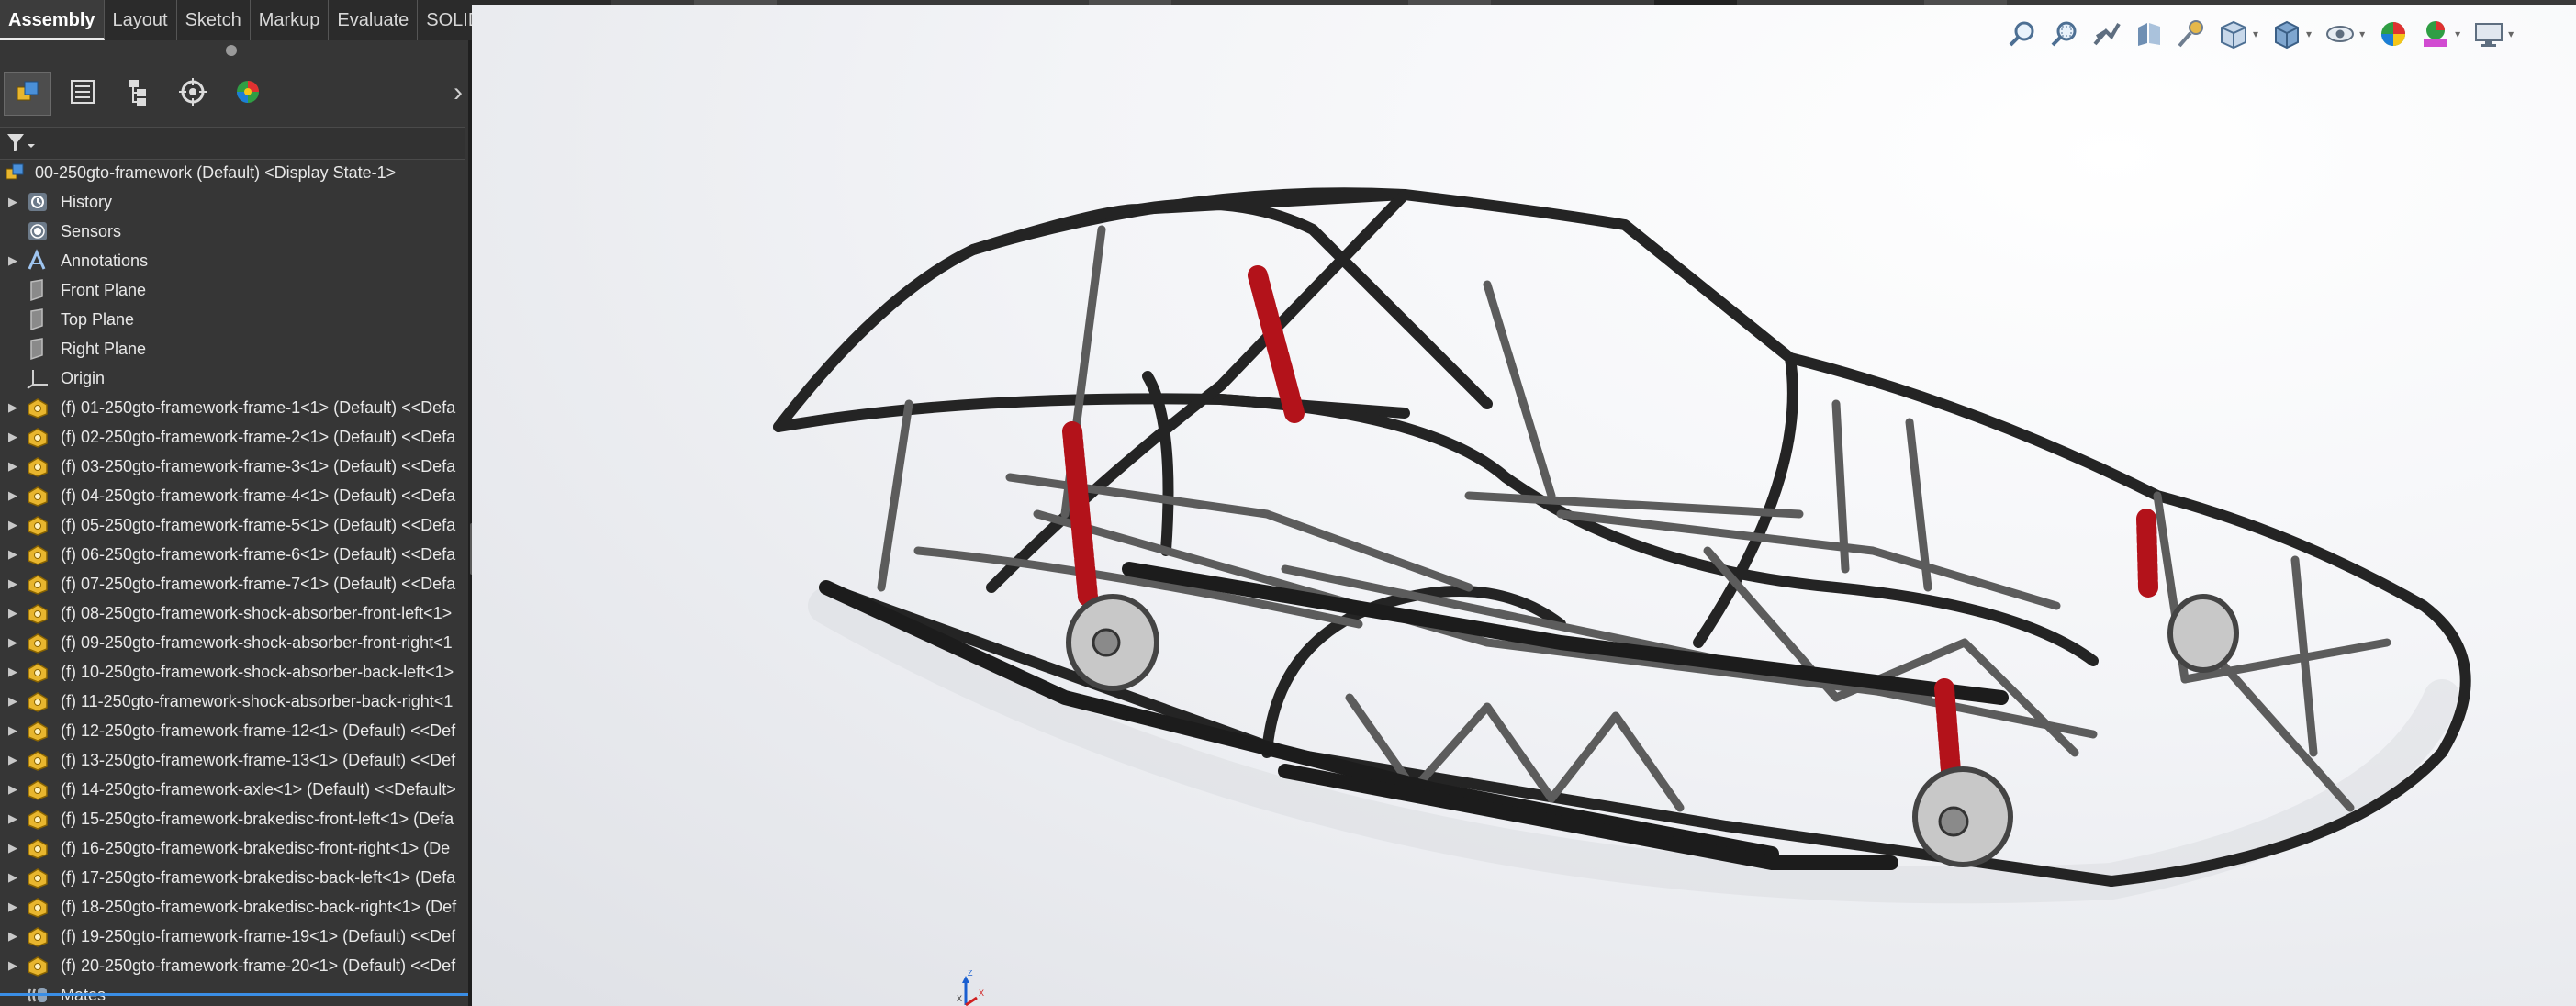 Image resolution: width=2576 pixels, height=1006 pixels. What do you see at coordinates (234, 260) in the screenshot?
I see `tree-item: ▶ Annotations` at bounding box center [234, 260].